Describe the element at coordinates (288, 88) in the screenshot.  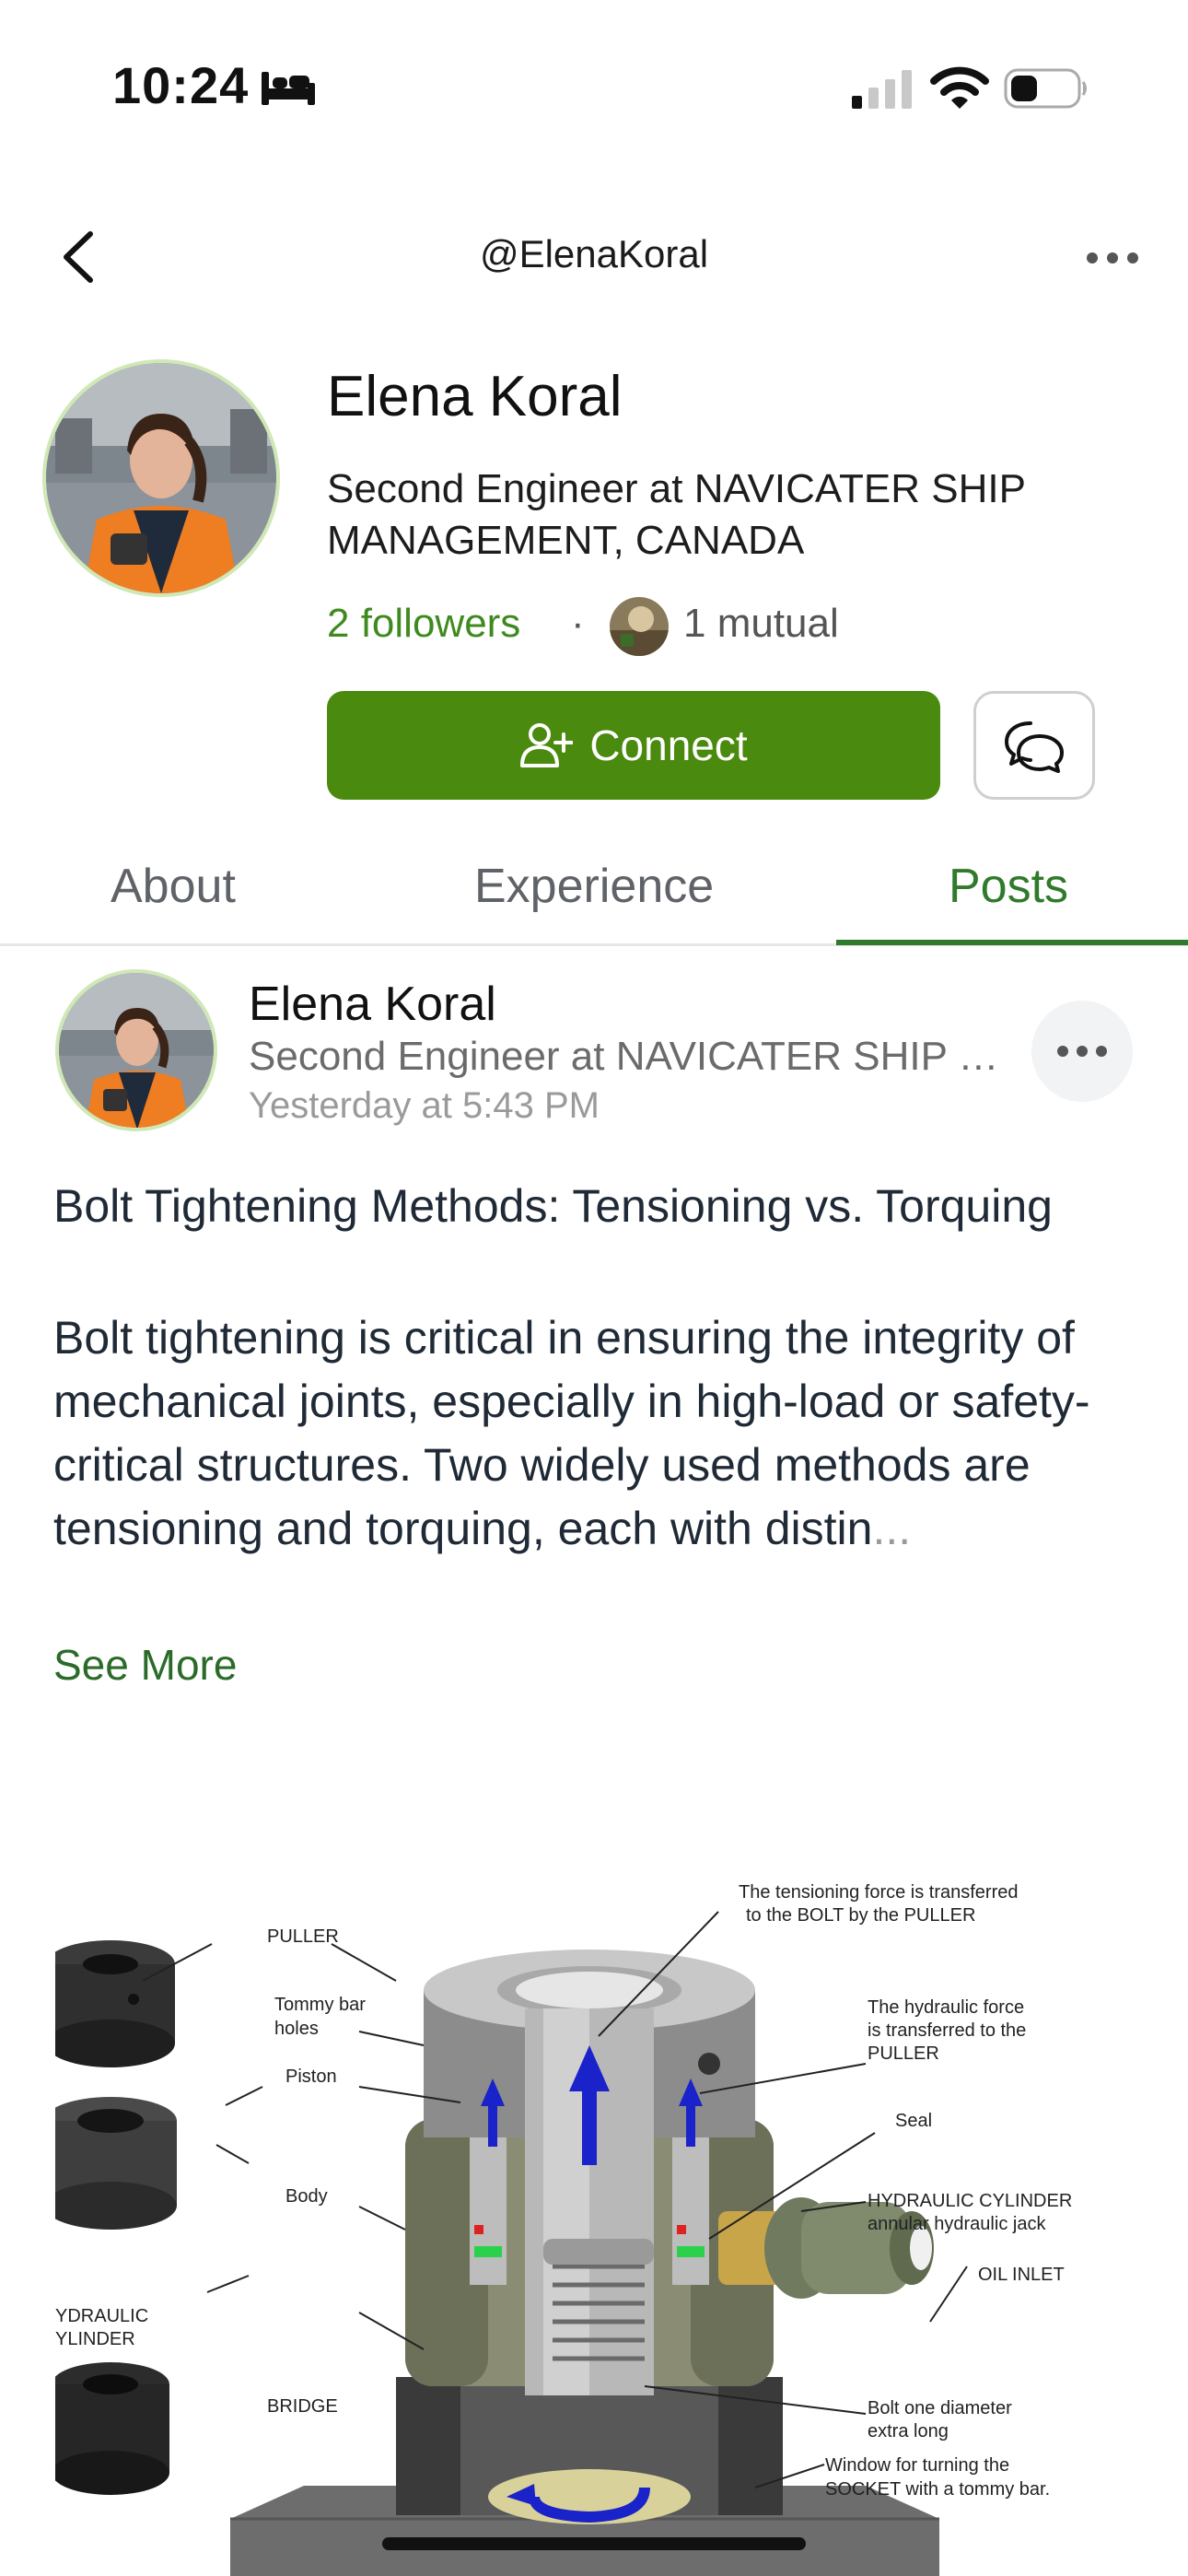
I see `sleep-focus-icon` at that location.